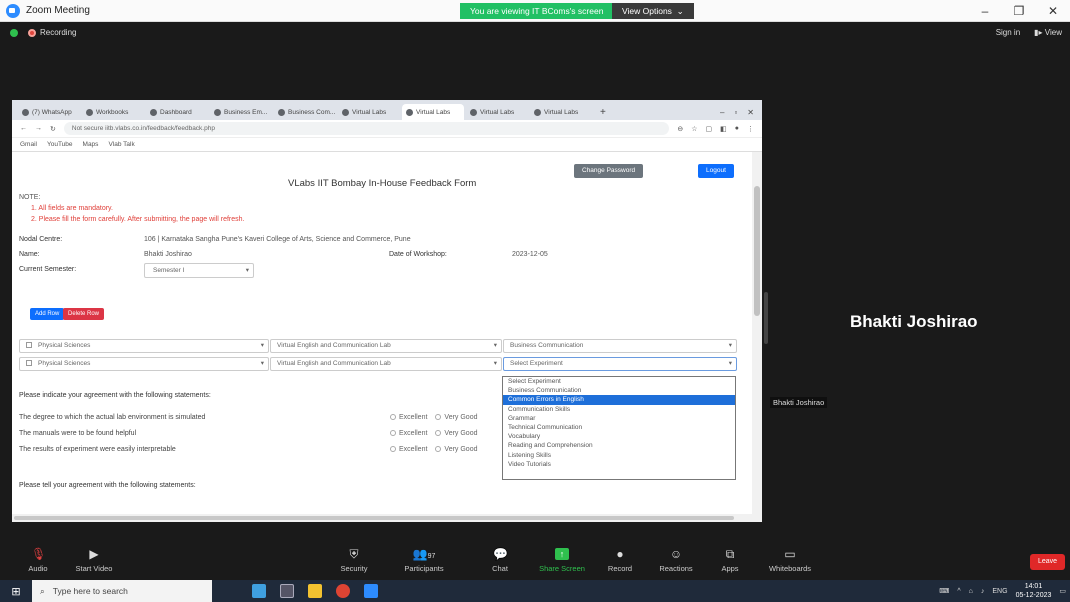 The height and width of the screenshot is (602, 1070). Describe the element at coordinates (28, 144) in the screenshot. I see `bookmark-gmail: Gmail` at that location.